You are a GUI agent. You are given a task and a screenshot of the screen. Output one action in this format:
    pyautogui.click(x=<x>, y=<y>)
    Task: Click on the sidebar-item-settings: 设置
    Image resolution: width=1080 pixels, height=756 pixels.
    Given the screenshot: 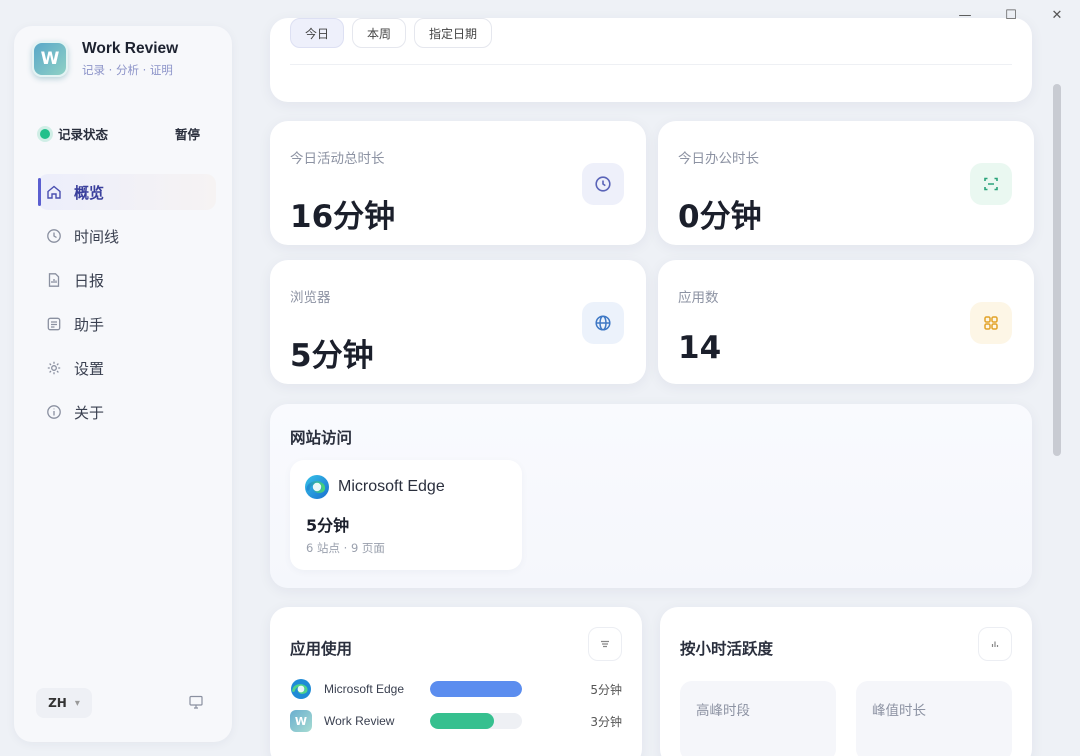 What is the action you would take?
    pyautogui.click(x=127, y=368)
    